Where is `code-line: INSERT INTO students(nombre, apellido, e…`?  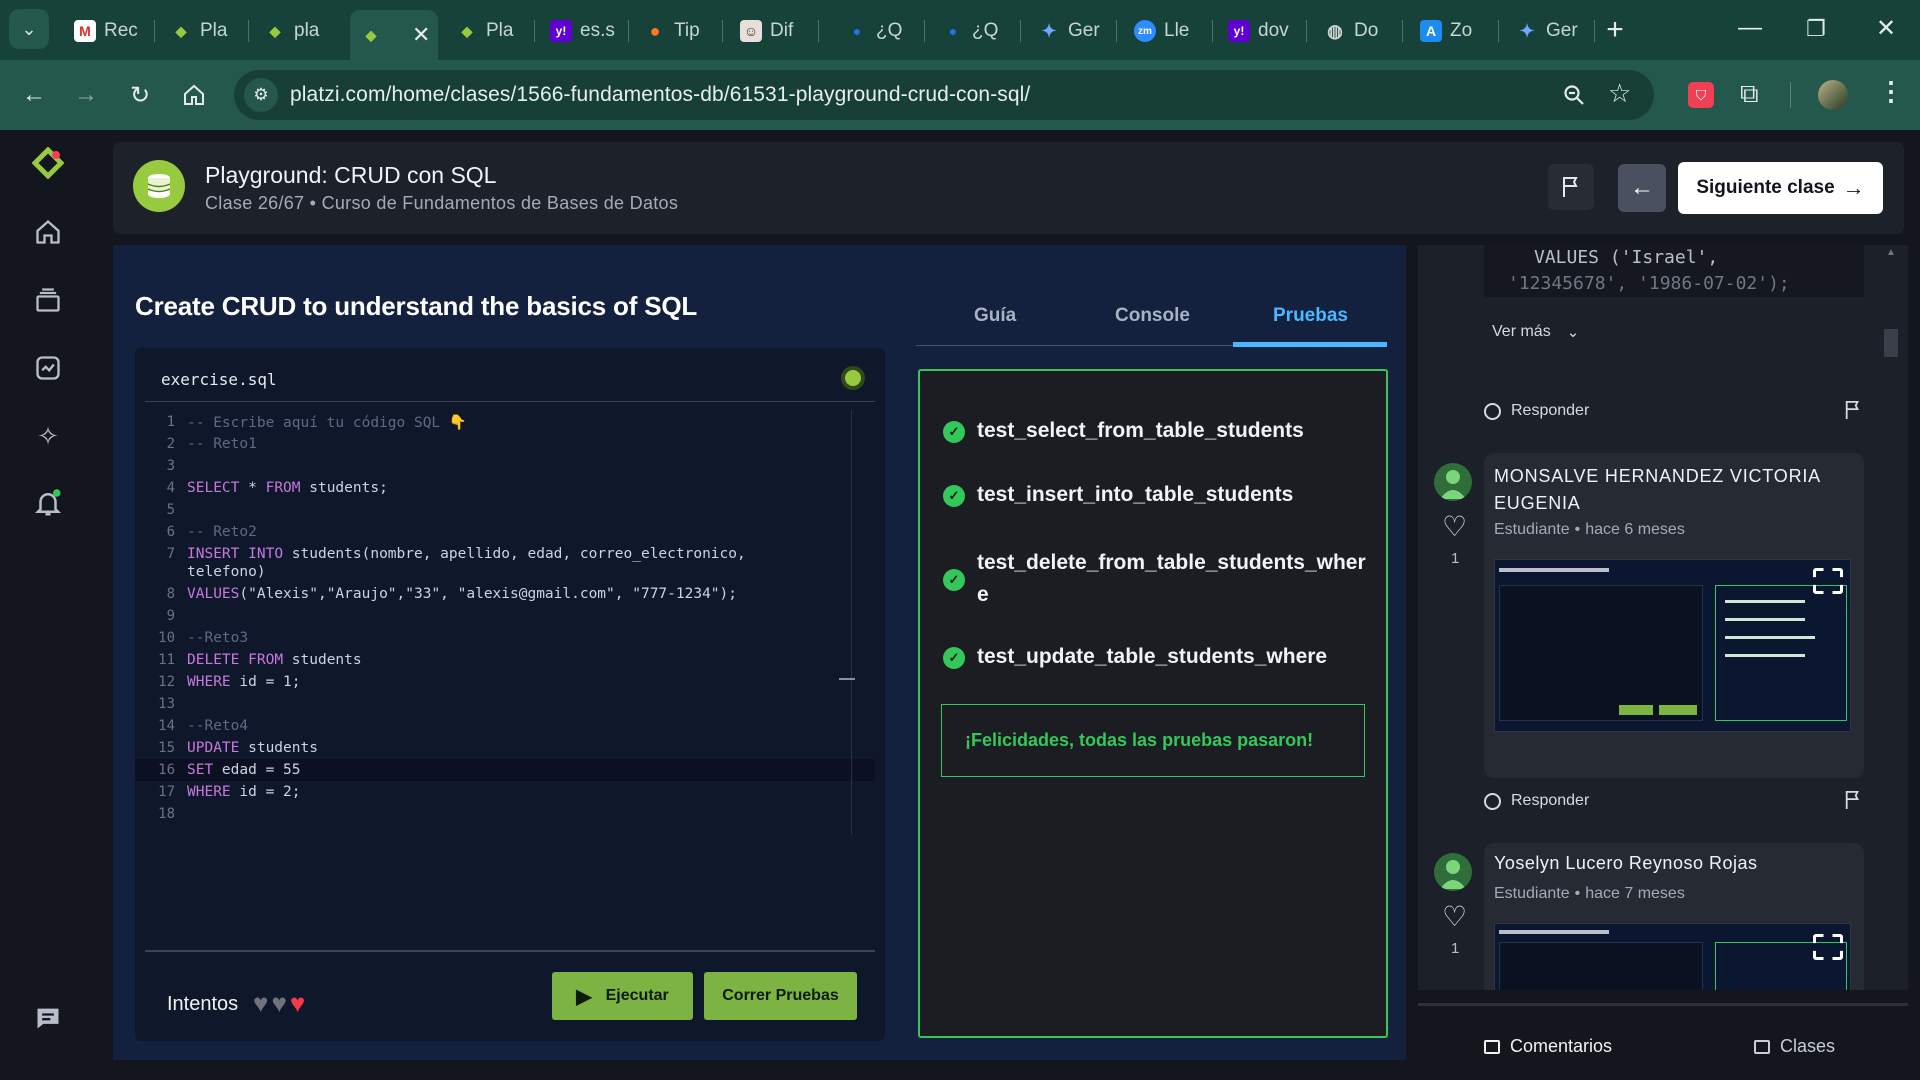
code-line: INSERT INTO students(nombre, apellido, e… is located at coordinates (466, 554).